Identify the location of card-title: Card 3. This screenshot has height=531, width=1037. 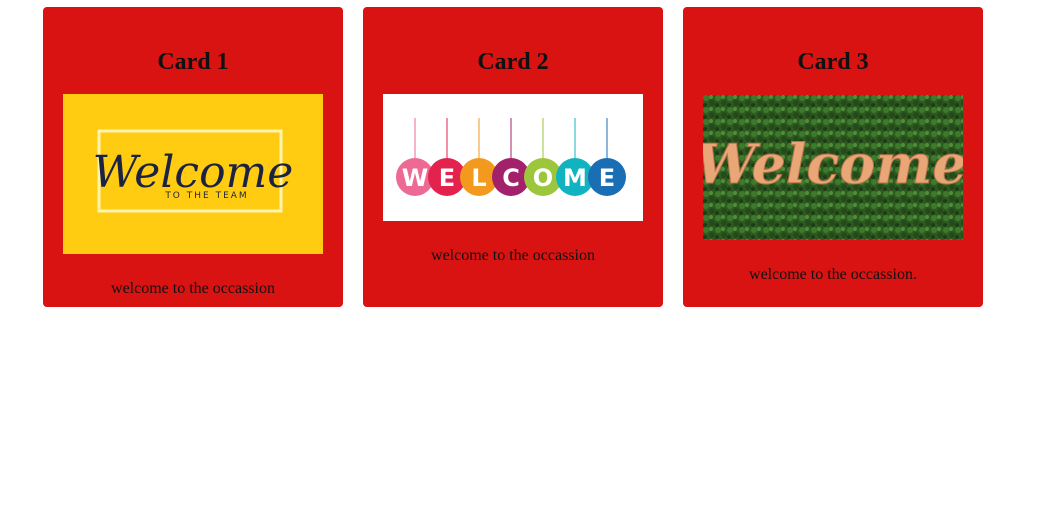
(833, 62).